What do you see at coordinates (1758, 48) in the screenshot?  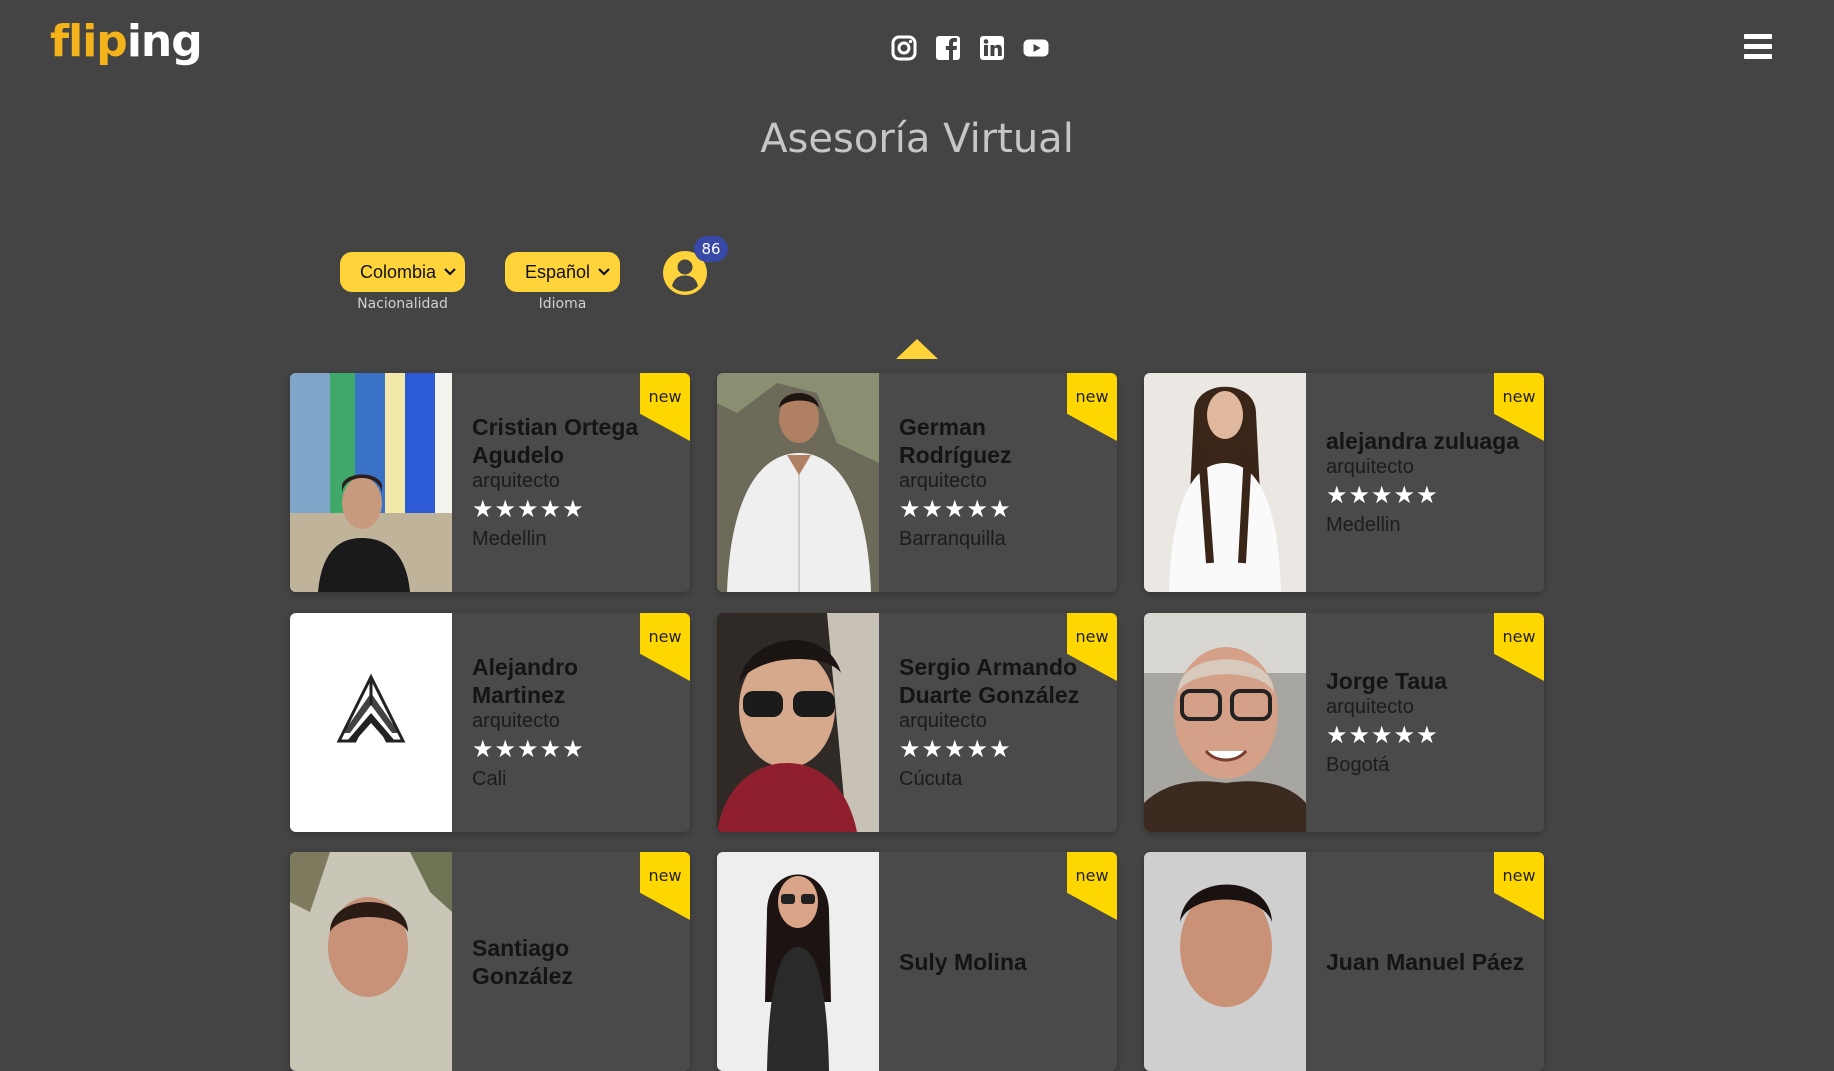 I see `hamburger-menu-icon` at bounding box center [1758, 48].